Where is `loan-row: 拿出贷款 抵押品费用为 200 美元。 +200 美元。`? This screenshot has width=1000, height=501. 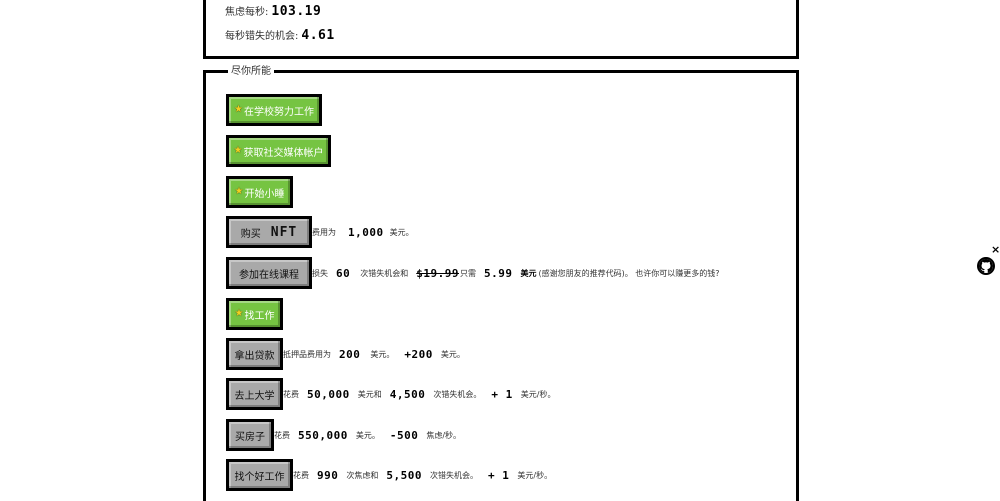 loan-row: 拿出贷款 抵押品费用为 200 美元。 +200 美元。 is located at coordinates (345, 354).